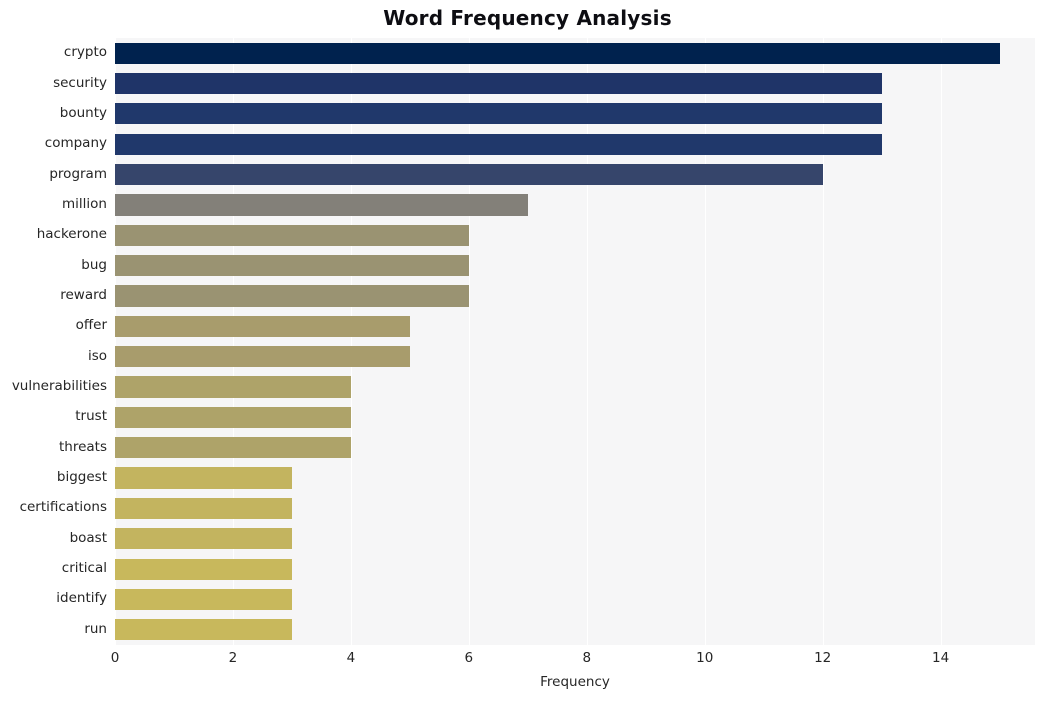  I want to click on x-tick-label-8: 8, so click(587, 658).